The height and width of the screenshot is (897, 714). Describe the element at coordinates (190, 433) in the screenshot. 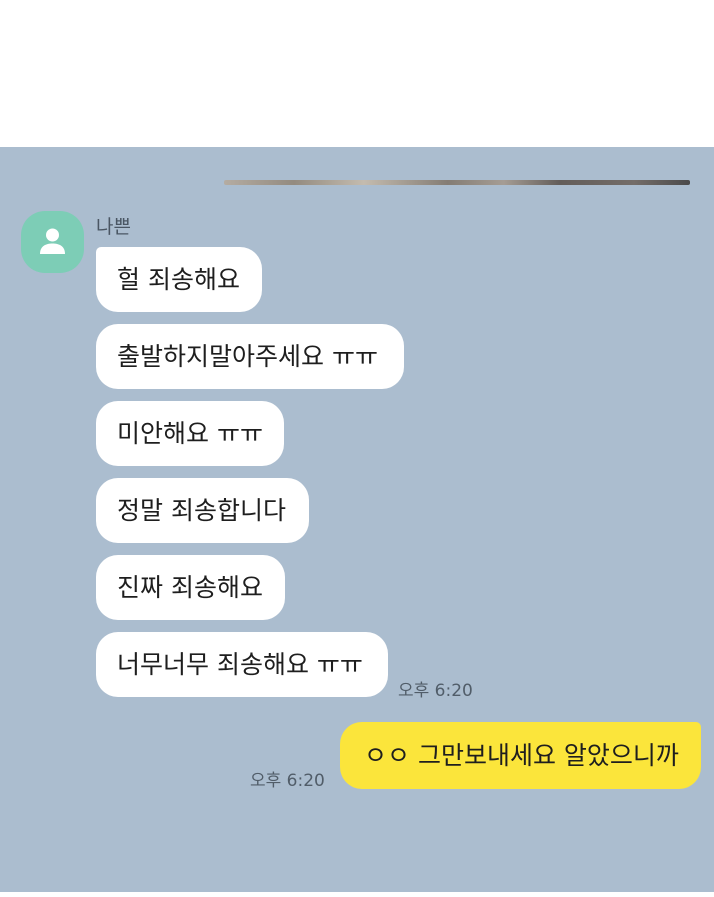

I see `incoming-message: 미안해요 ㅠㅠ` at that location.